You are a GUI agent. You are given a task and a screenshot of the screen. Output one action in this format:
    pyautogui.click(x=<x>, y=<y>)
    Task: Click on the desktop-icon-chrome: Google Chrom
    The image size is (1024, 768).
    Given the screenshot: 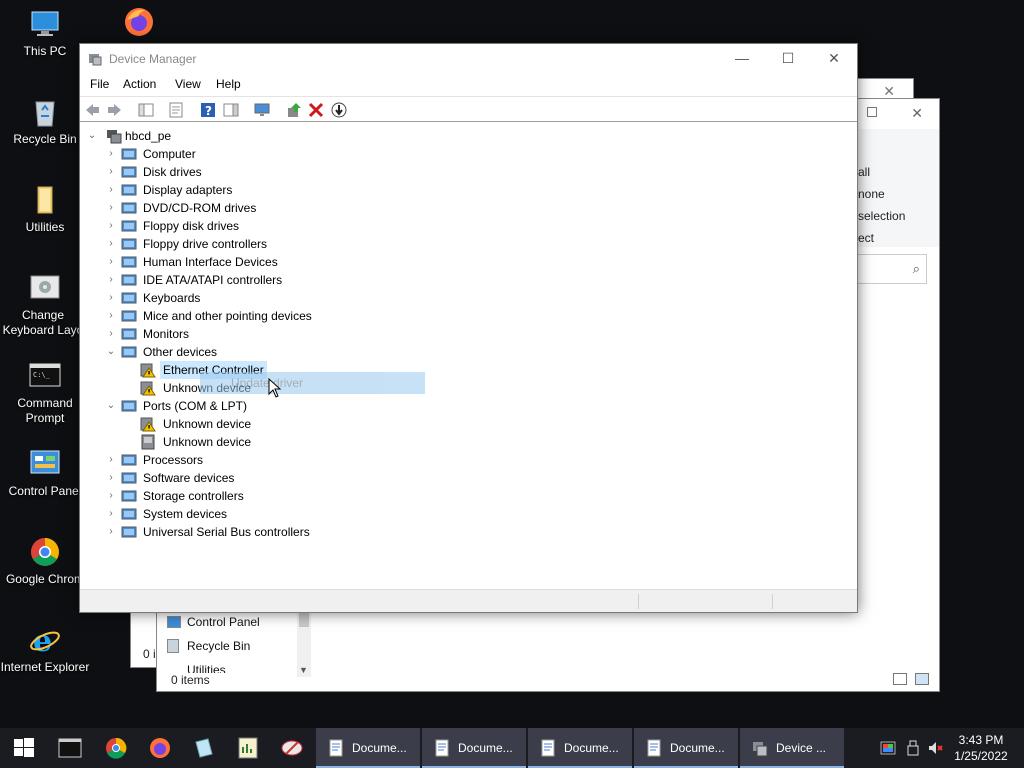 What is the action you would take?
    pyautogui.click(x=45, y=561)
    